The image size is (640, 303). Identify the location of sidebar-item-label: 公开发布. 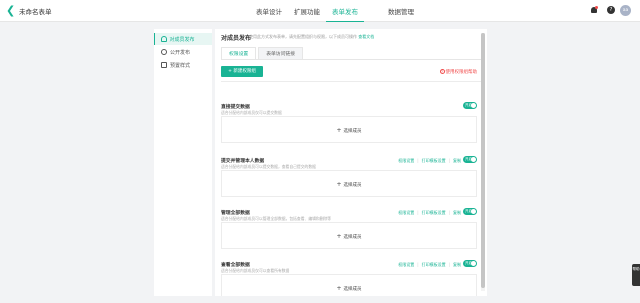
(180, 52).